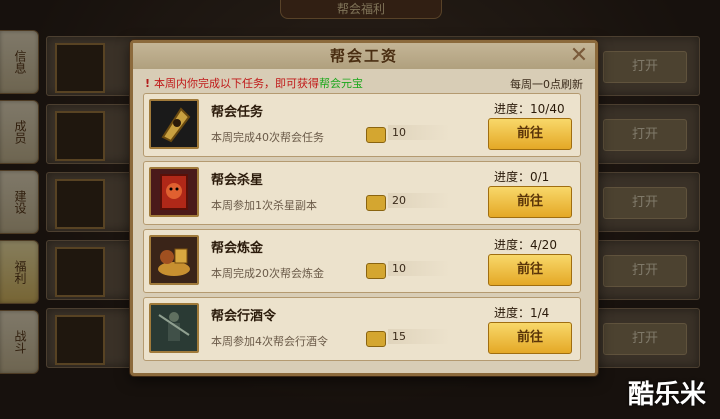 The image size is (720, 419). I want to click on demon-banner-icon, so click(174, 192).